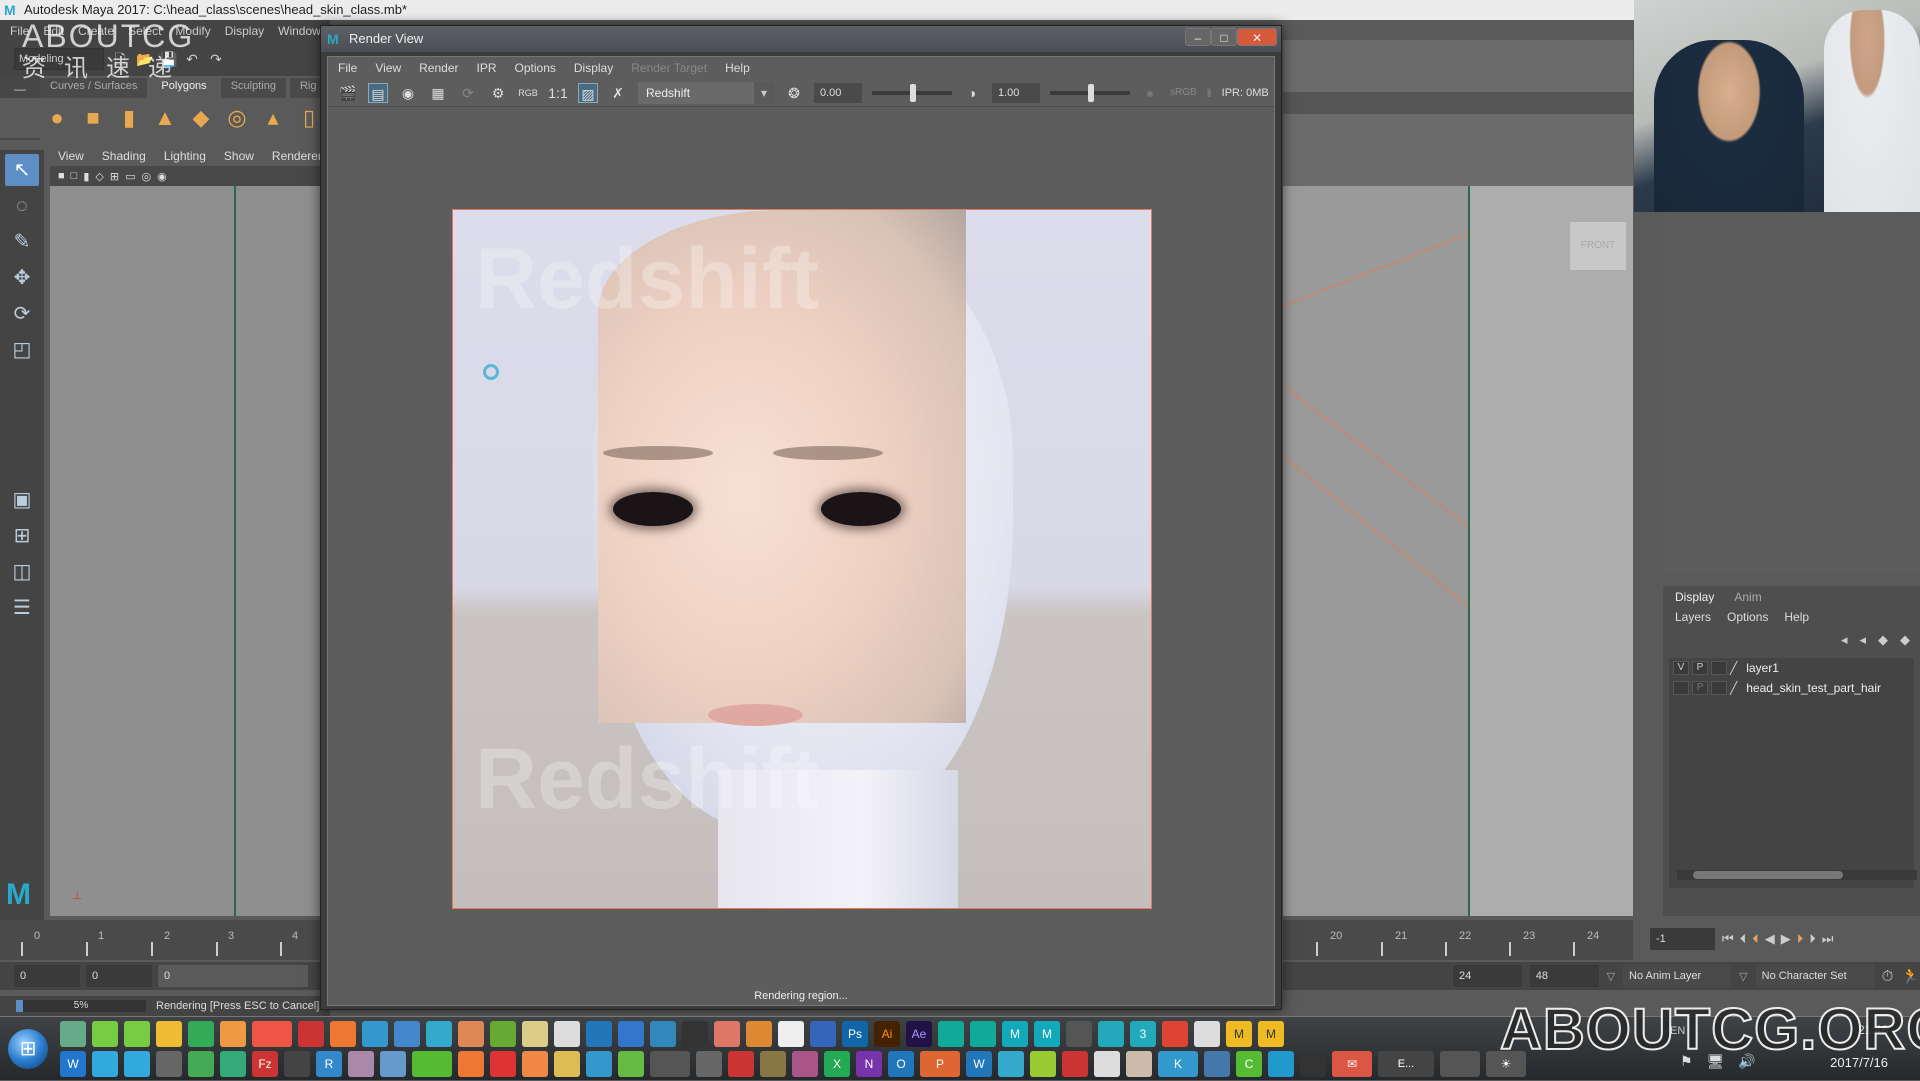 The image size is (1920, 1081). I want to click on panel-menu-renderer: Renderer, so click(297, 156).